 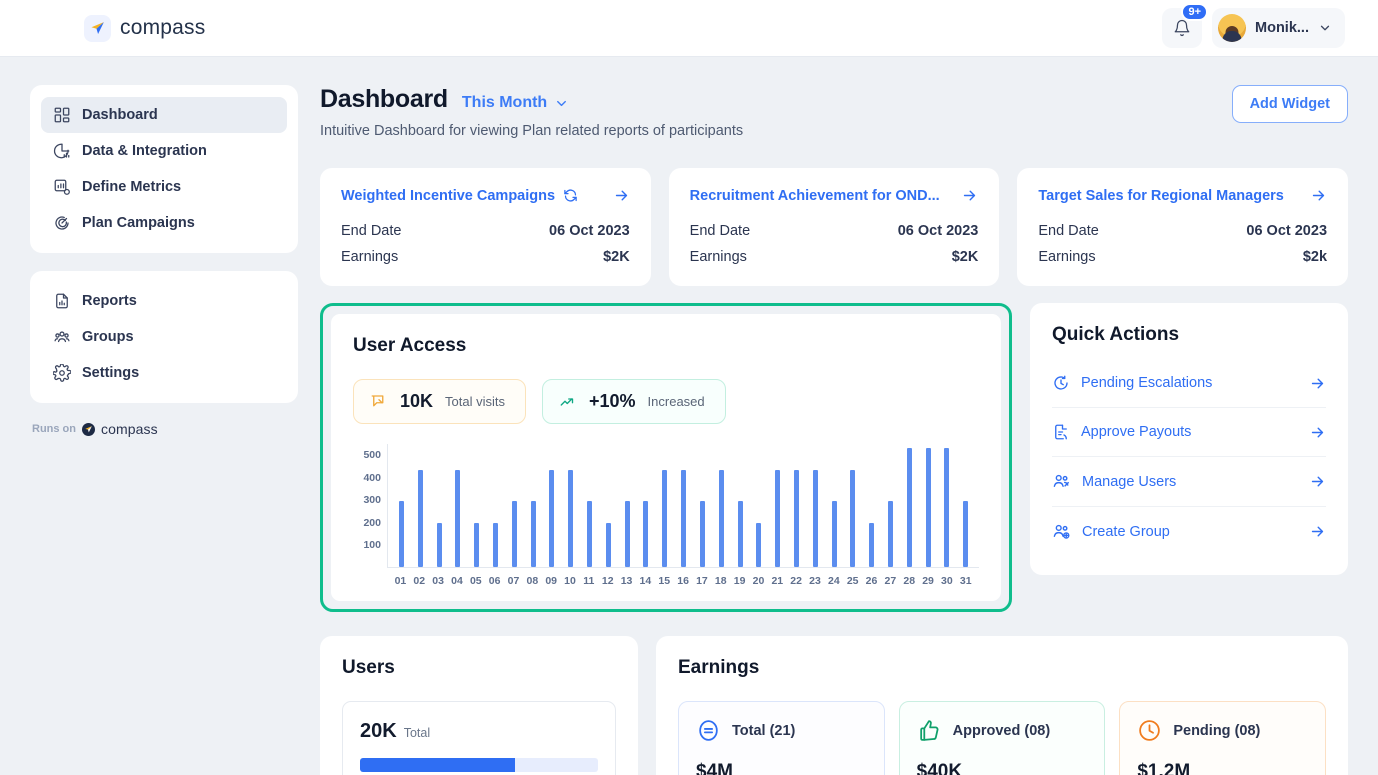 What do you see at coordinates (634, 401) in the screenshot?
I see `stat-chip-increase: +10% Increased` at bounding box center [634, 401].